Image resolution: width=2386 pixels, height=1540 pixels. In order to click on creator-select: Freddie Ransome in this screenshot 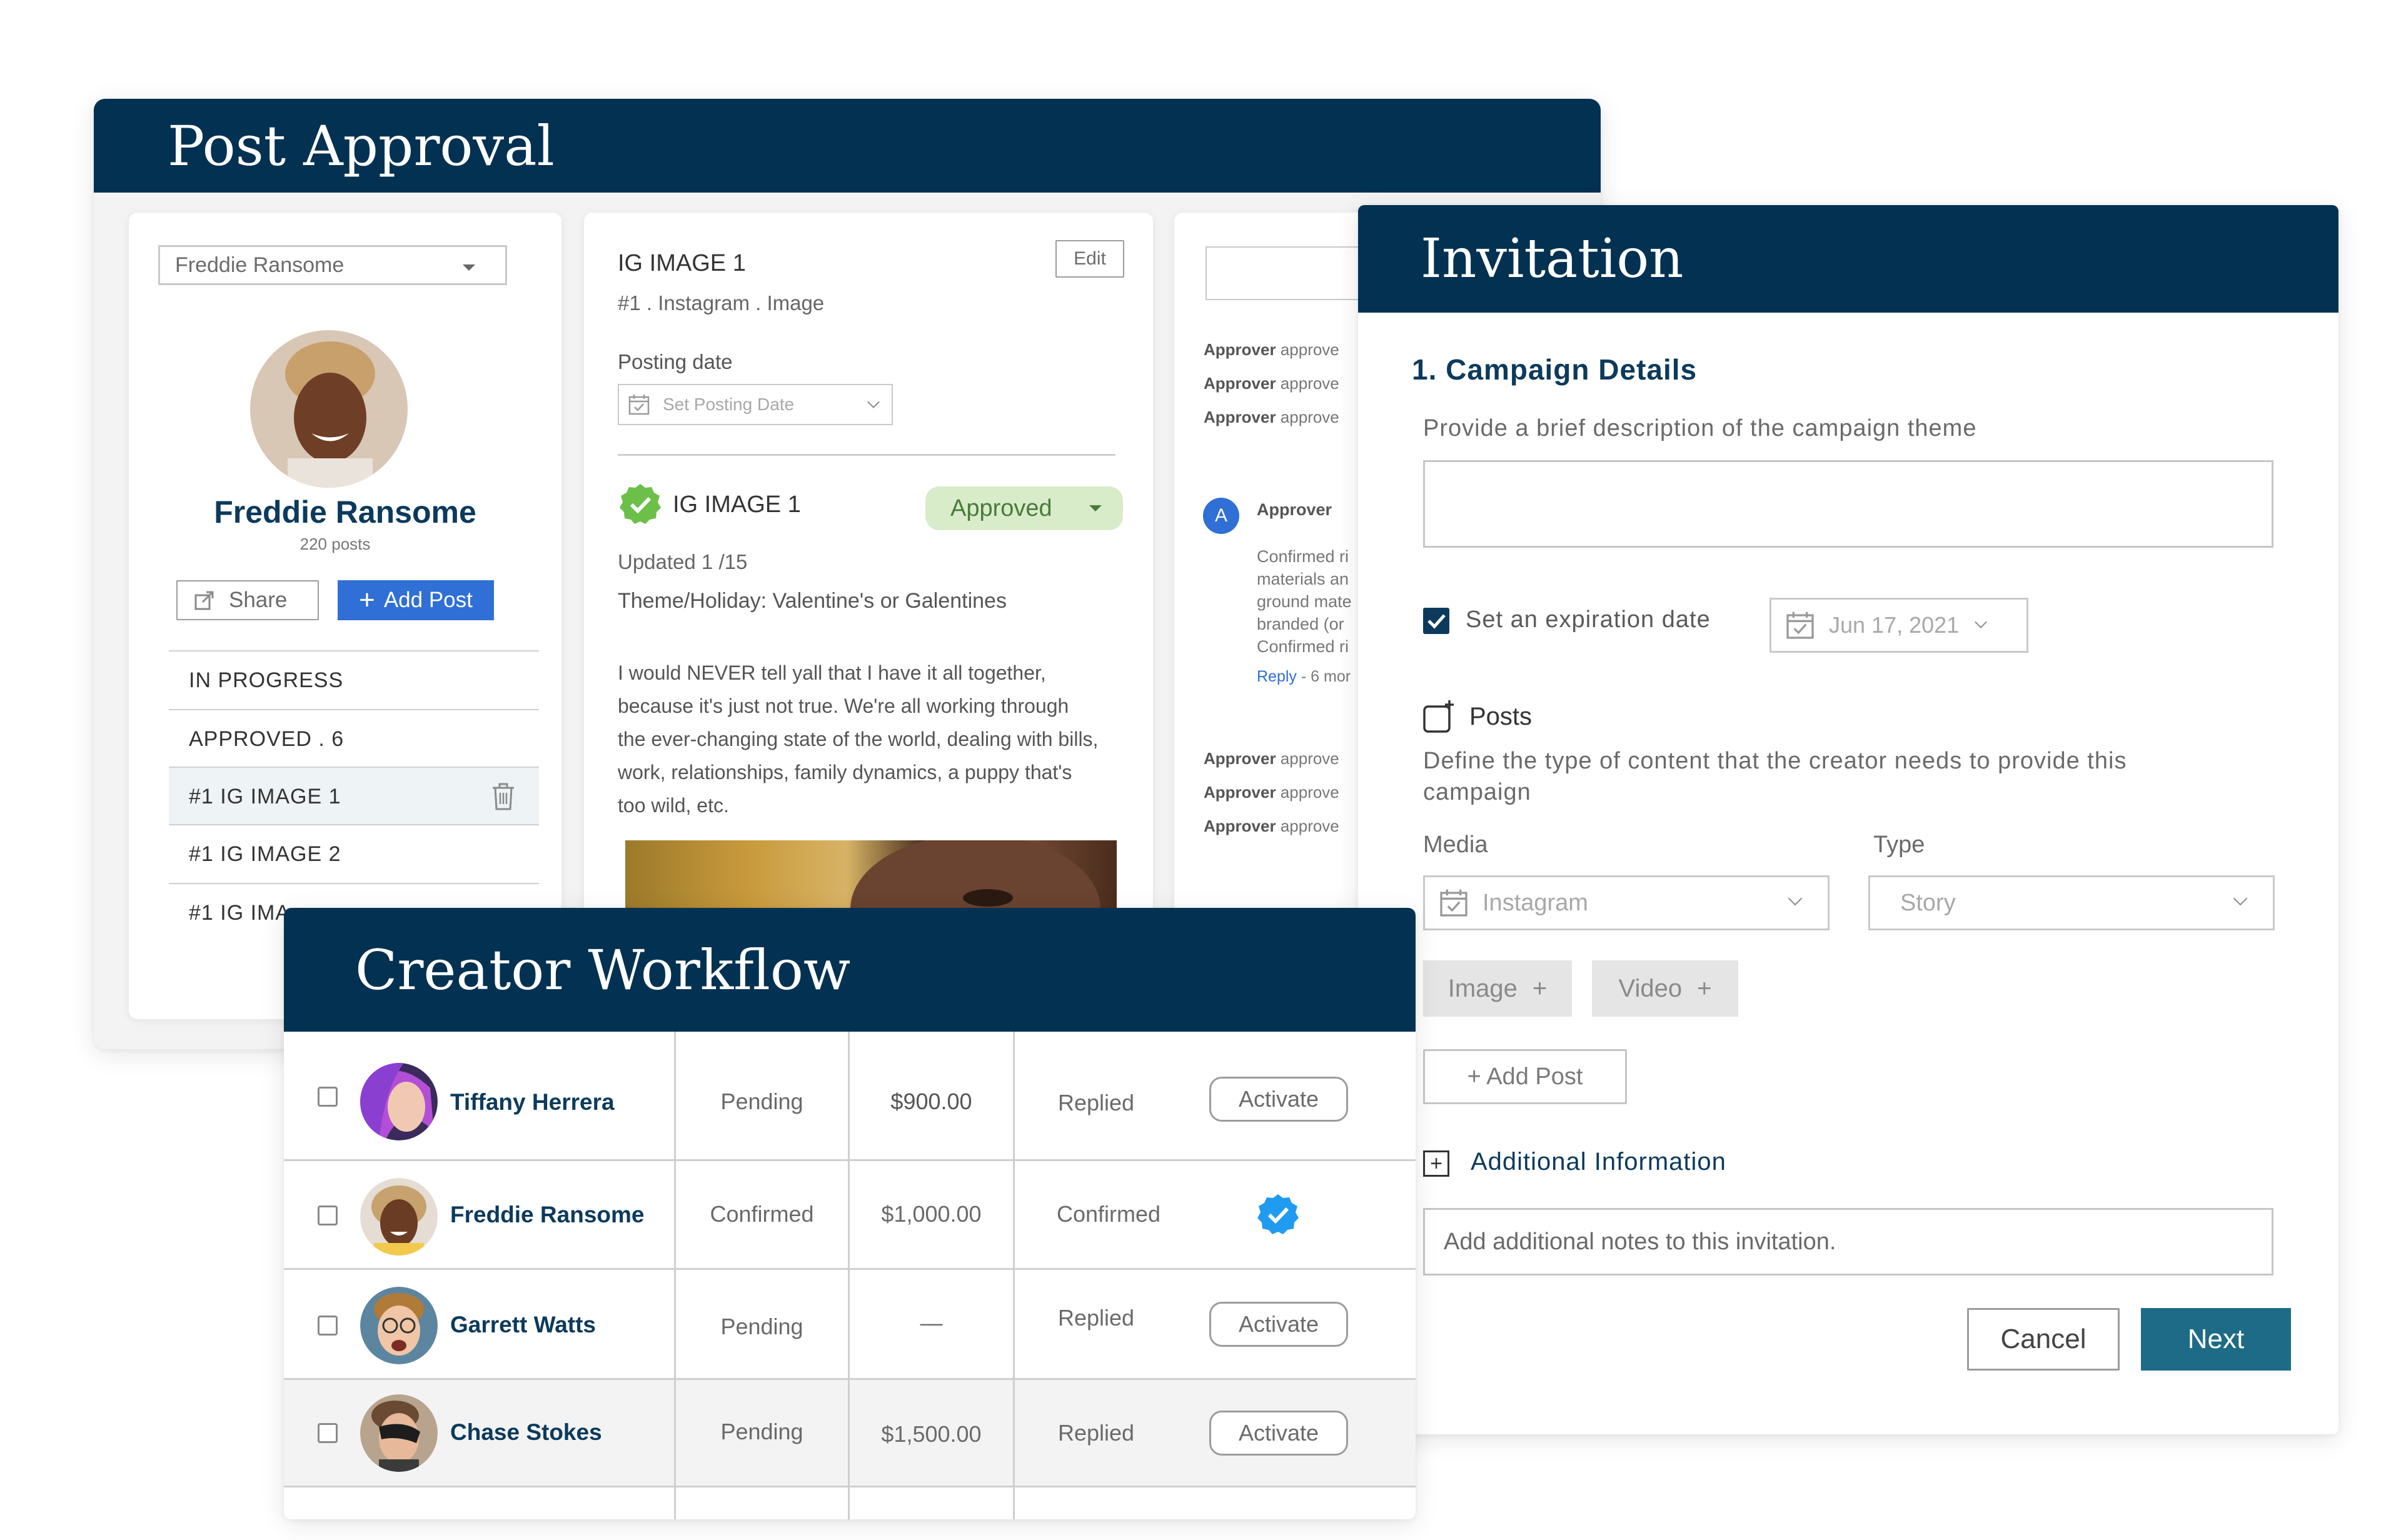, I will do `click(332, 265)`.